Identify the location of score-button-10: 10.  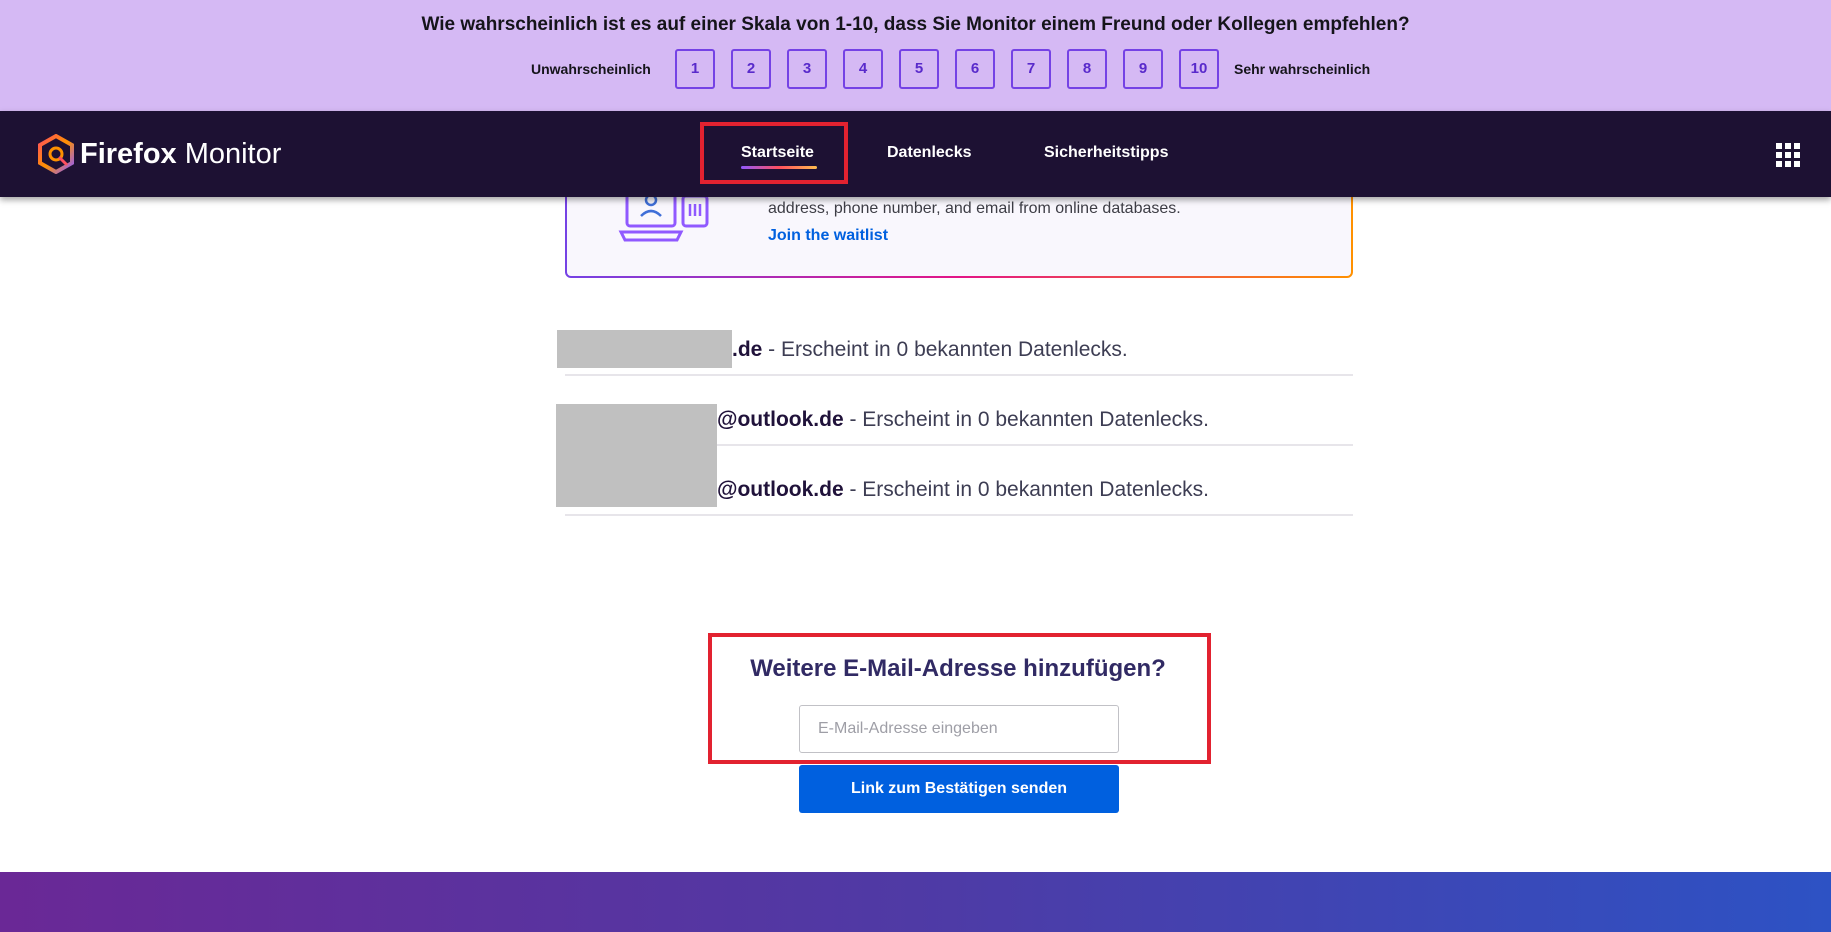
(1199, 69).